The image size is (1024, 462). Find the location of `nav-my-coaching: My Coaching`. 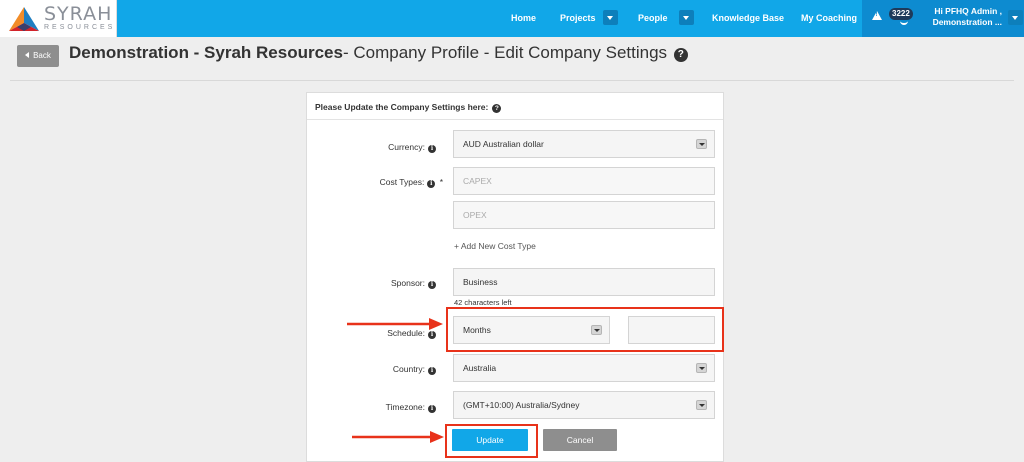

nav-my-coaching: My Coaching is located at coordinates (829, 18).